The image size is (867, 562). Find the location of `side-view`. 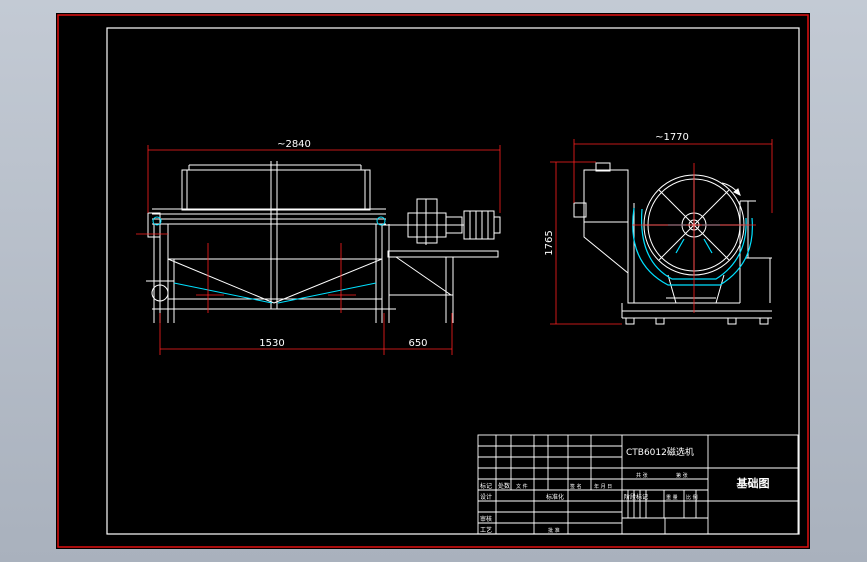

side-view is located at coordinates (672, 243).